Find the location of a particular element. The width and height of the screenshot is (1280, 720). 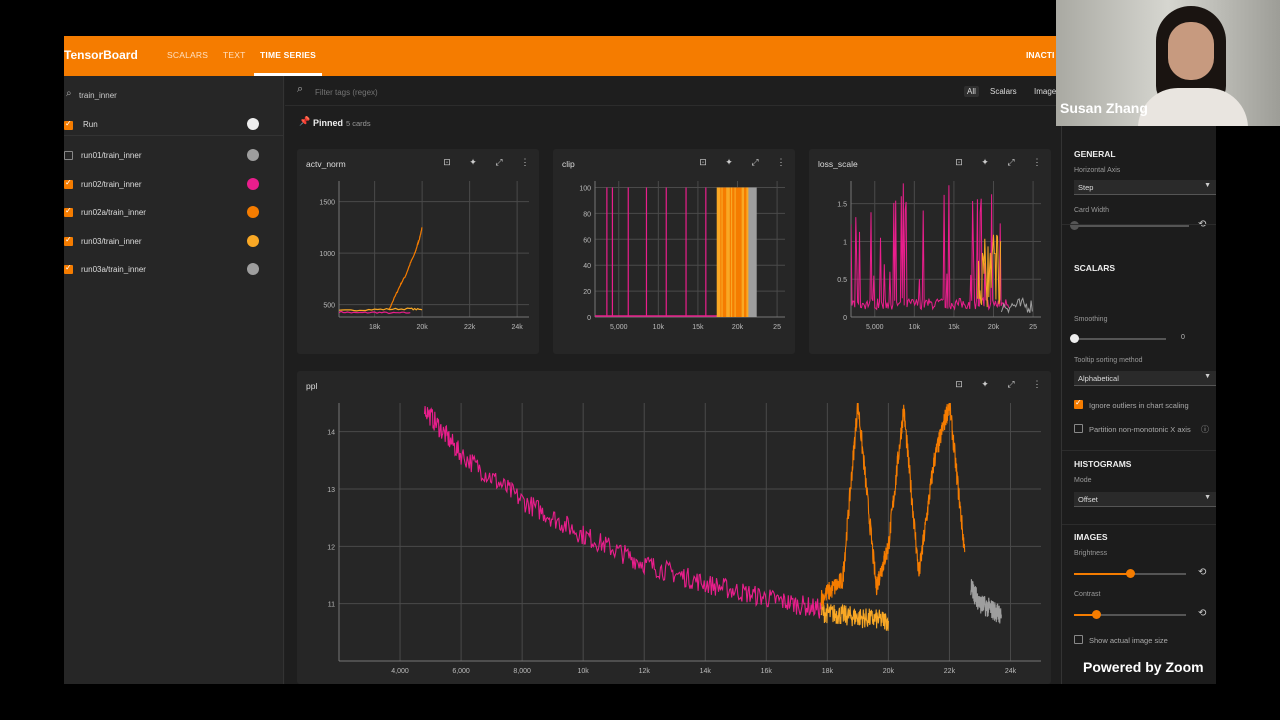

status-badge: INACTI is located at coordinates (1040, 55).